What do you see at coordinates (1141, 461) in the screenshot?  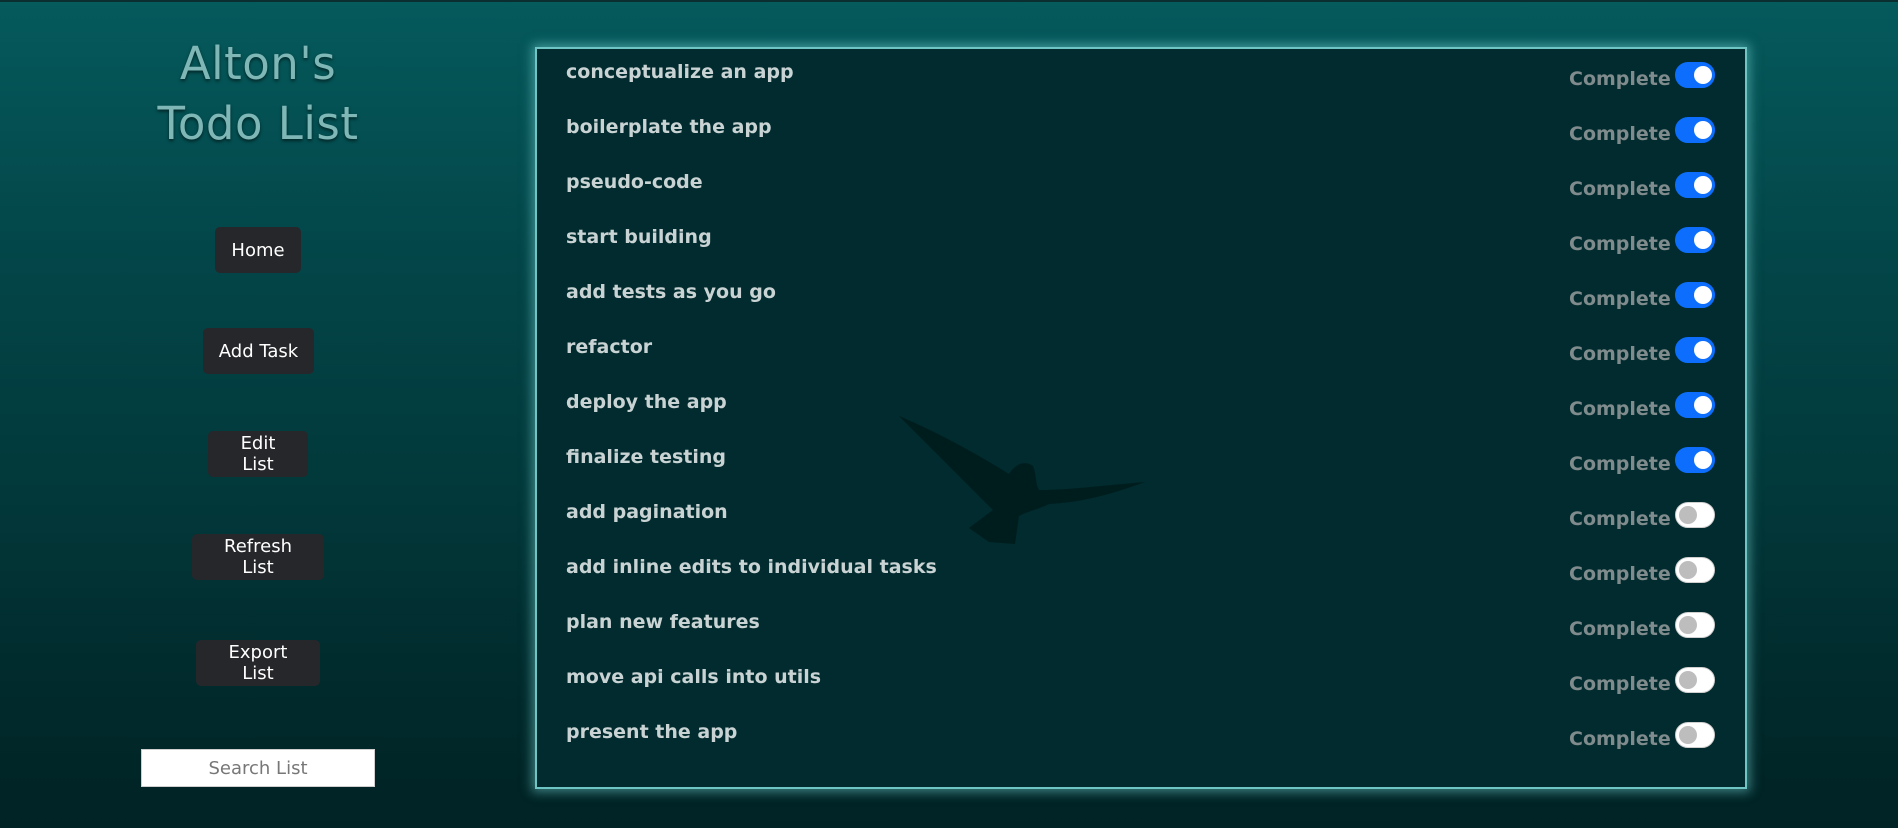 I see `task-row: finalize testing Complete` at bounding box center [1141, 461].